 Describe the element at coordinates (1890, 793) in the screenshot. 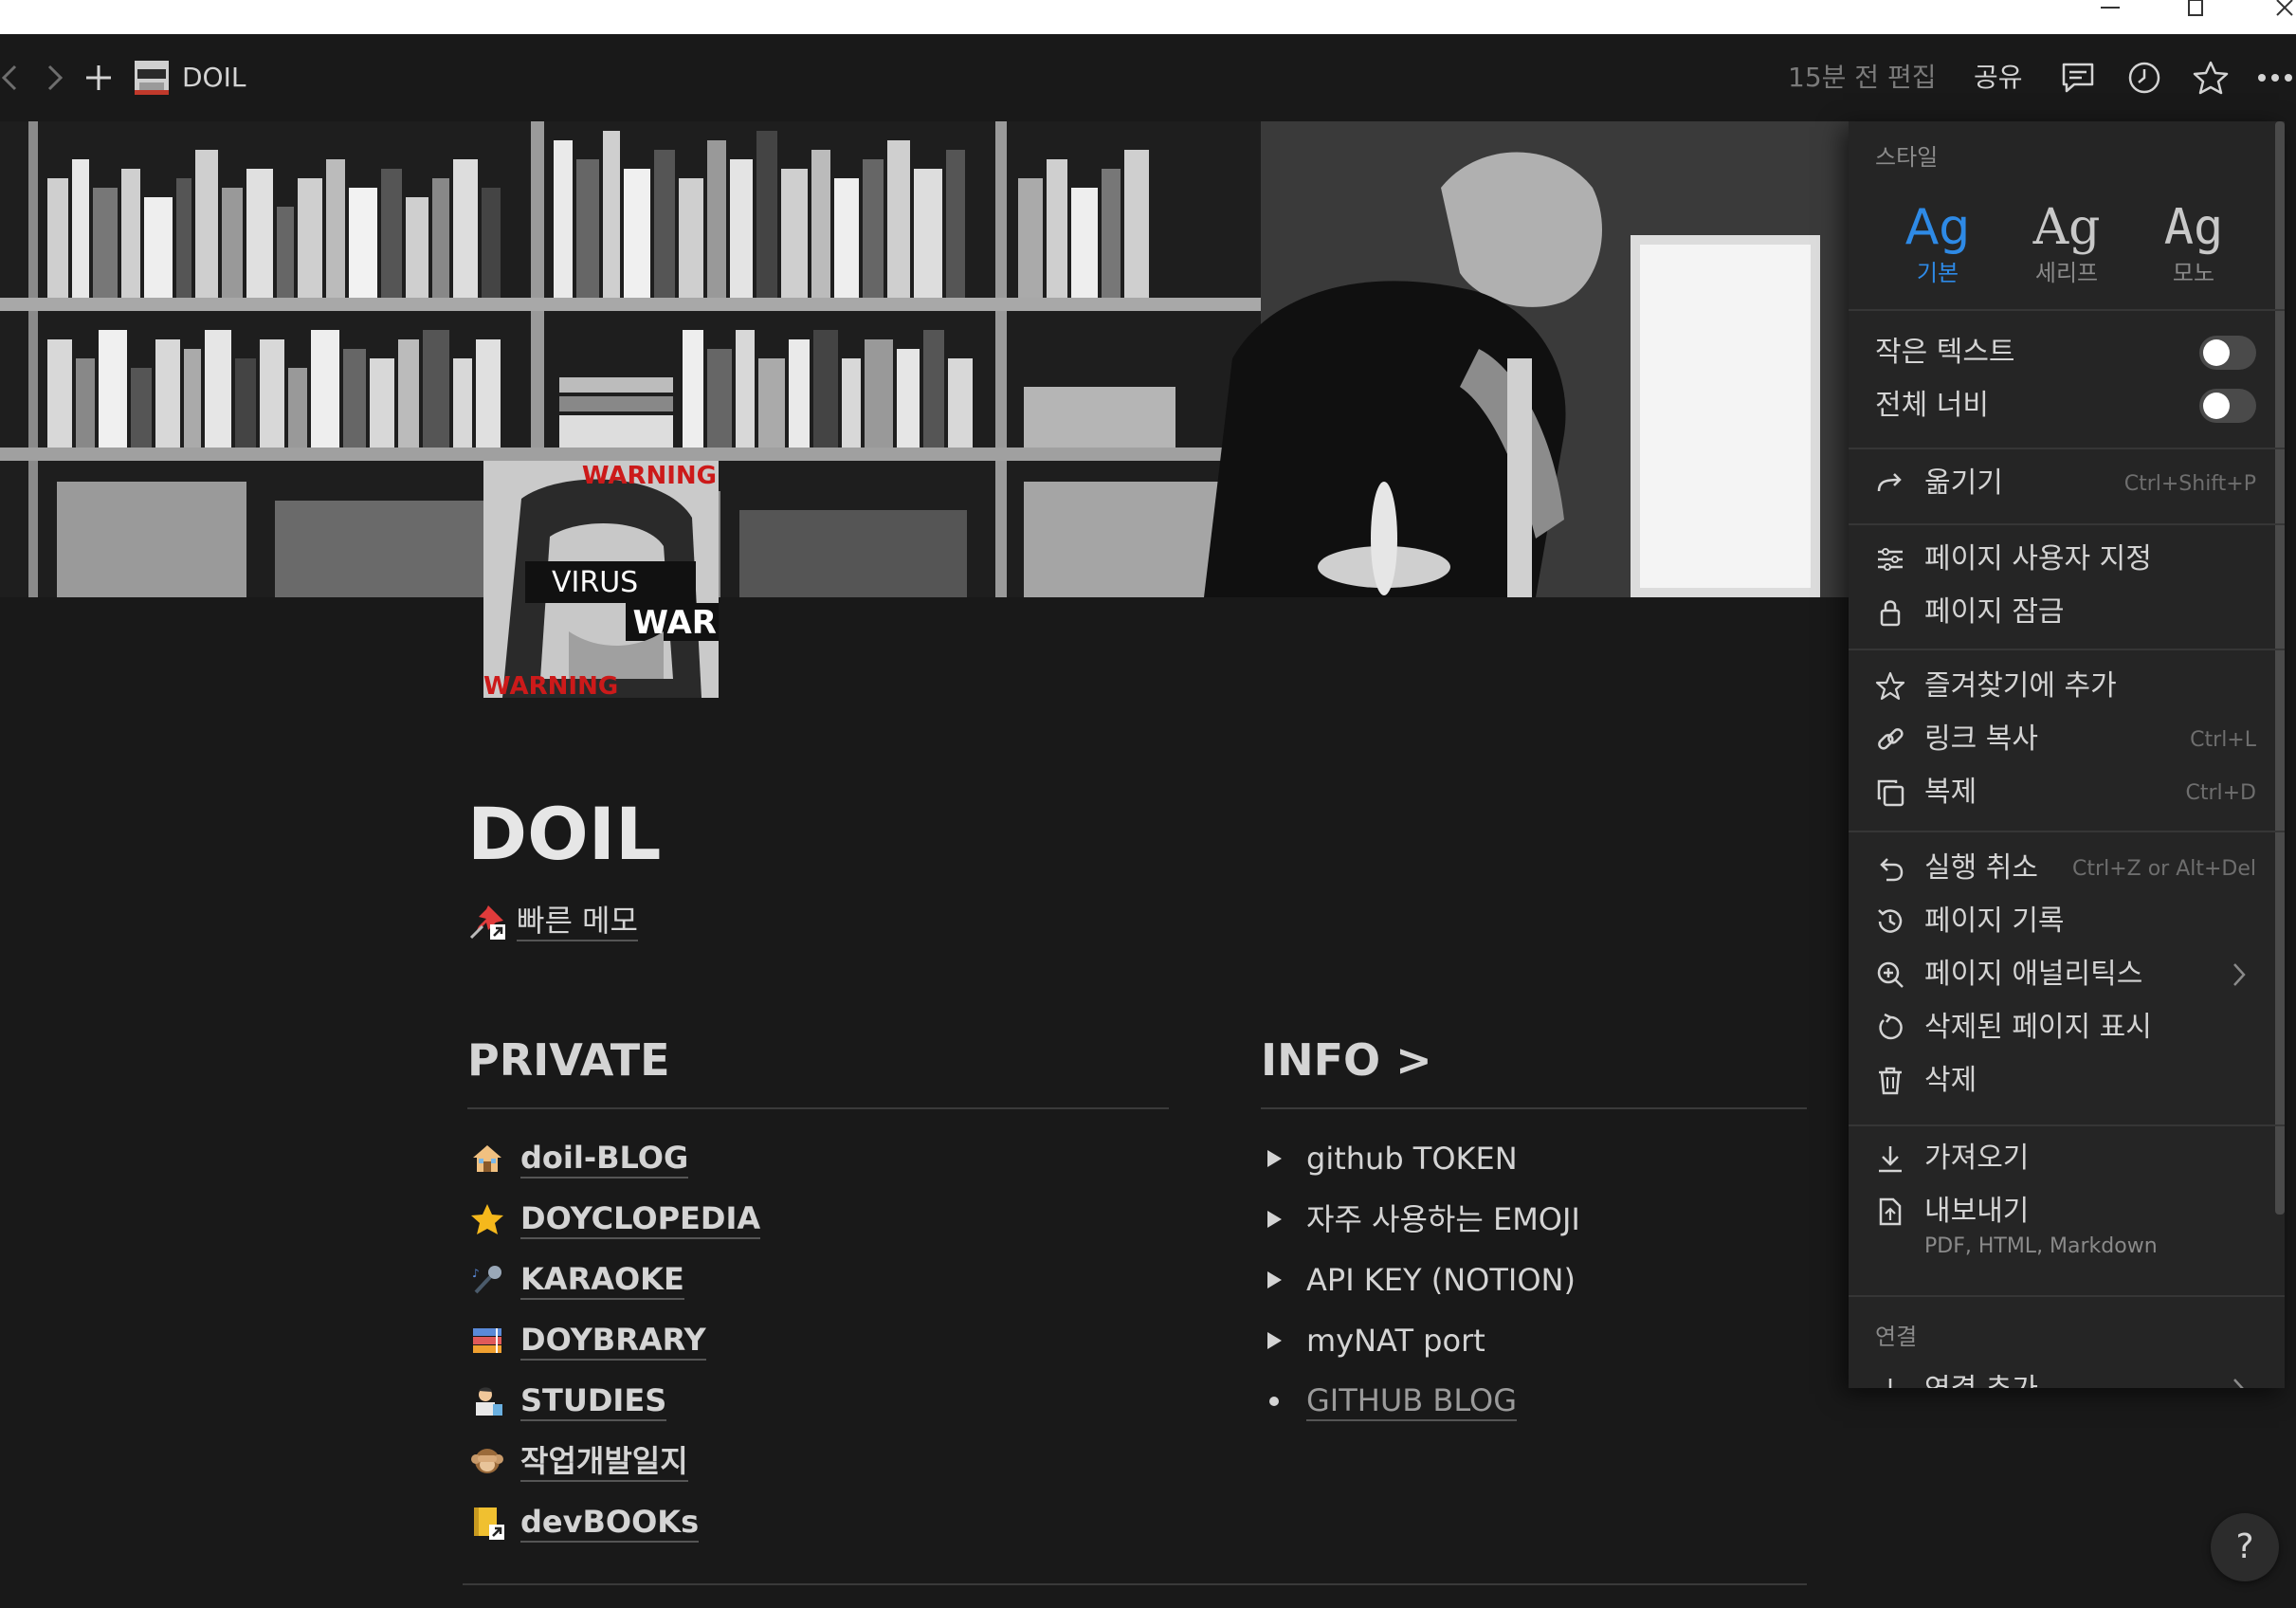

I see `duplicate-icon` at that location.